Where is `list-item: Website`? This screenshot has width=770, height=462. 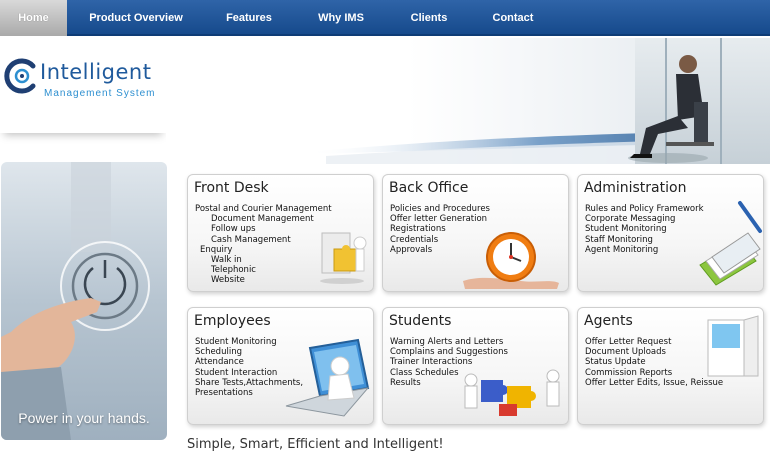 list-item: Website is located at coordinates (228, 280).